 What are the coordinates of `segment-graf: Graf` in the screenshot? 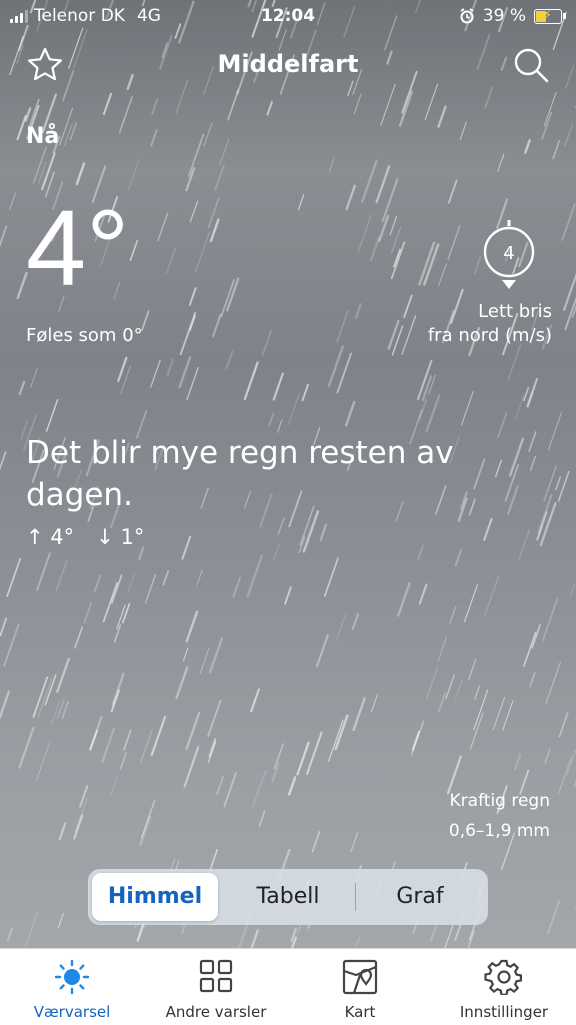 It's located at (420, 897).